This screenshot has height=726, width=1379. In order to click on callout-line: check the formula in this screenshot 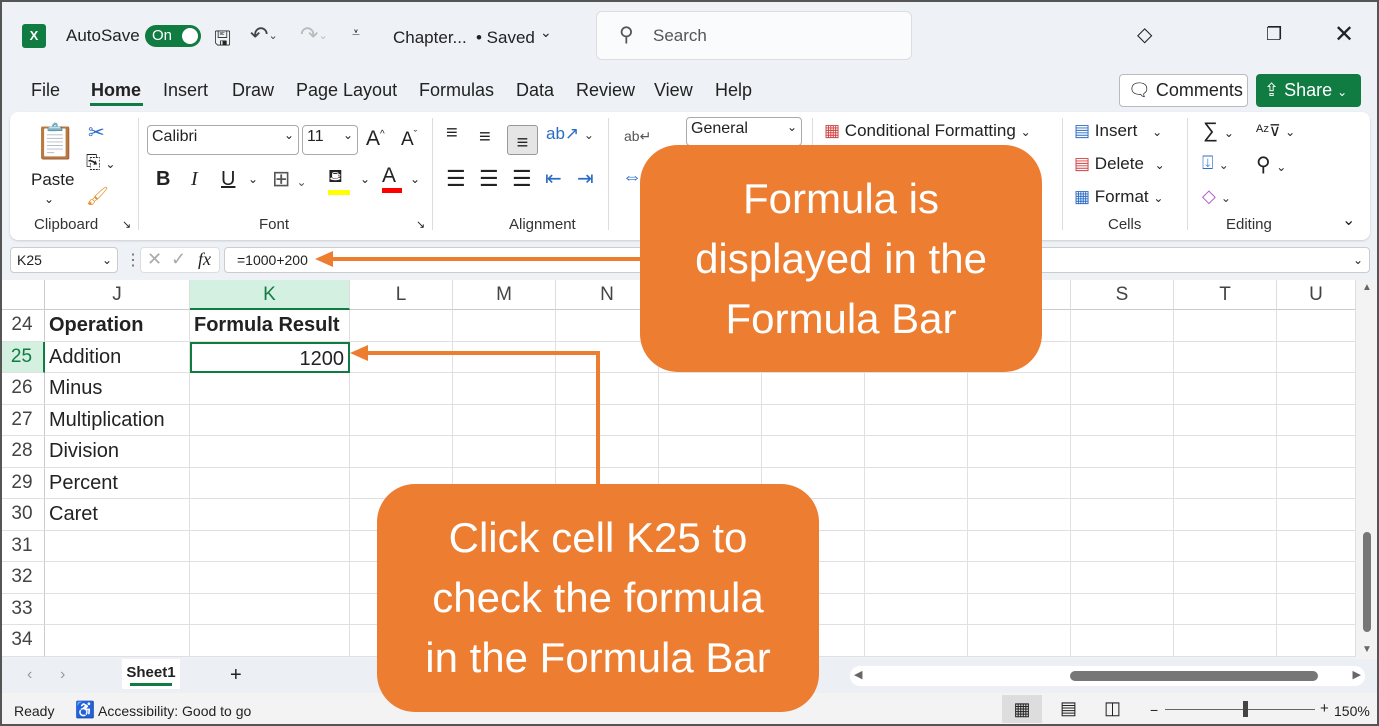, I will do `click(598, 597)`.